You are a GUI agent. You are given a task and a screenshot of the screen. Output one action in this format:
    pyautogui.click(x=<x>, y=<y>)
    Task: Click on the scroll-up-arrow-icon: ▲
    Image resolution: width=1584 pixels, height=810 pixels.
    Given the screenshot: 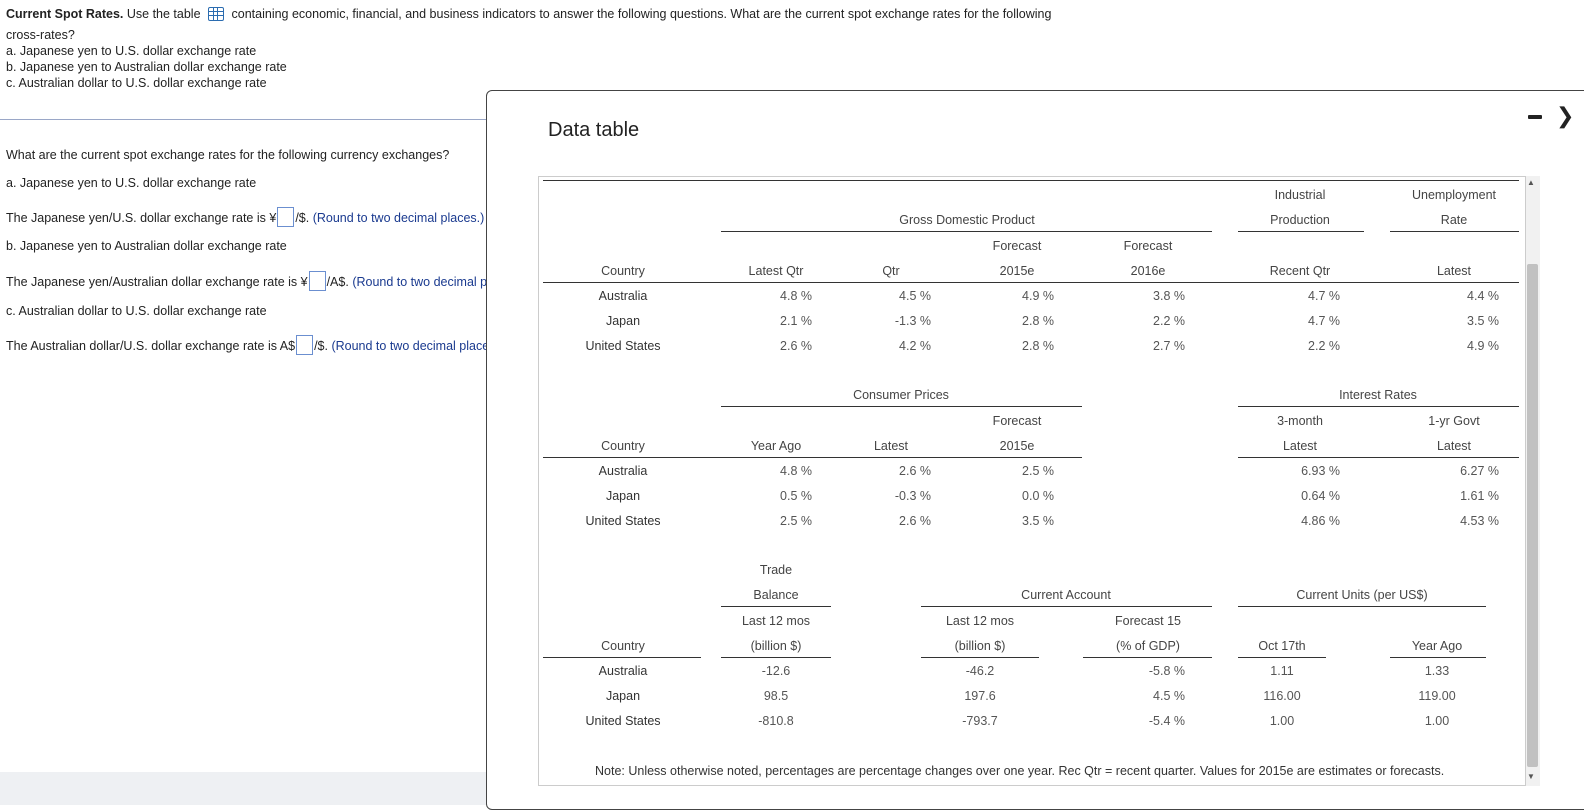 What is the action you would take?
    pyautogui.click(x=1531, y=182)
    